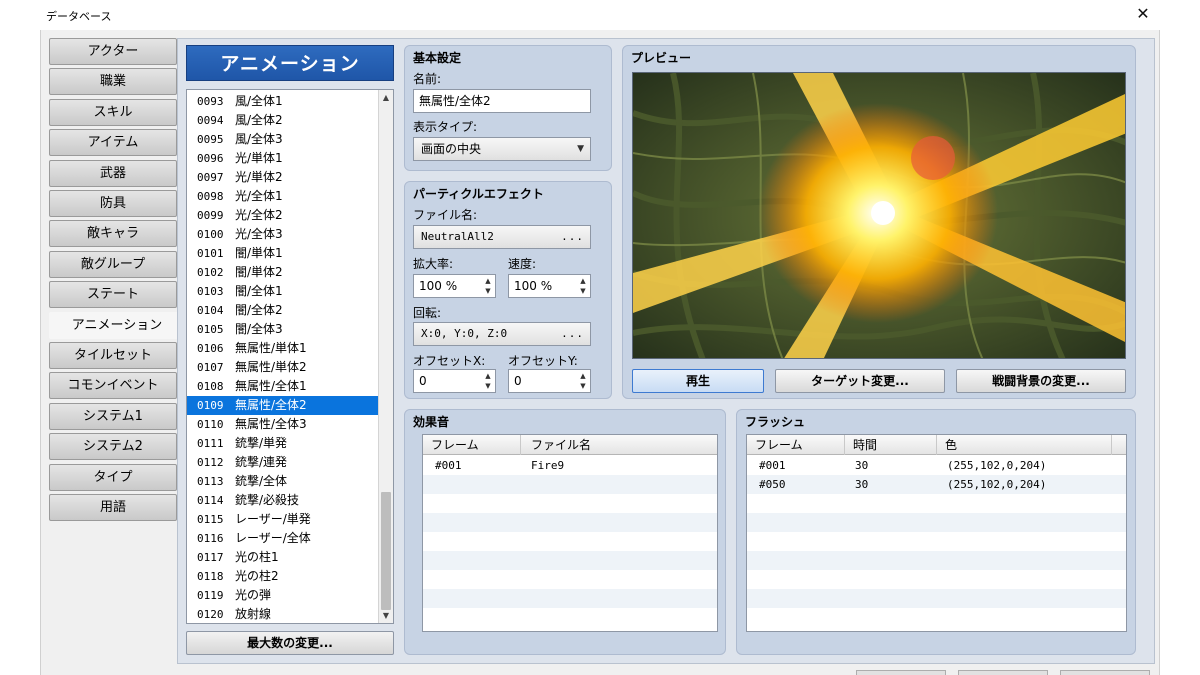 This screenshot has height=675, width=1200. I want to click on category-button: 武器, so click(113, 173).